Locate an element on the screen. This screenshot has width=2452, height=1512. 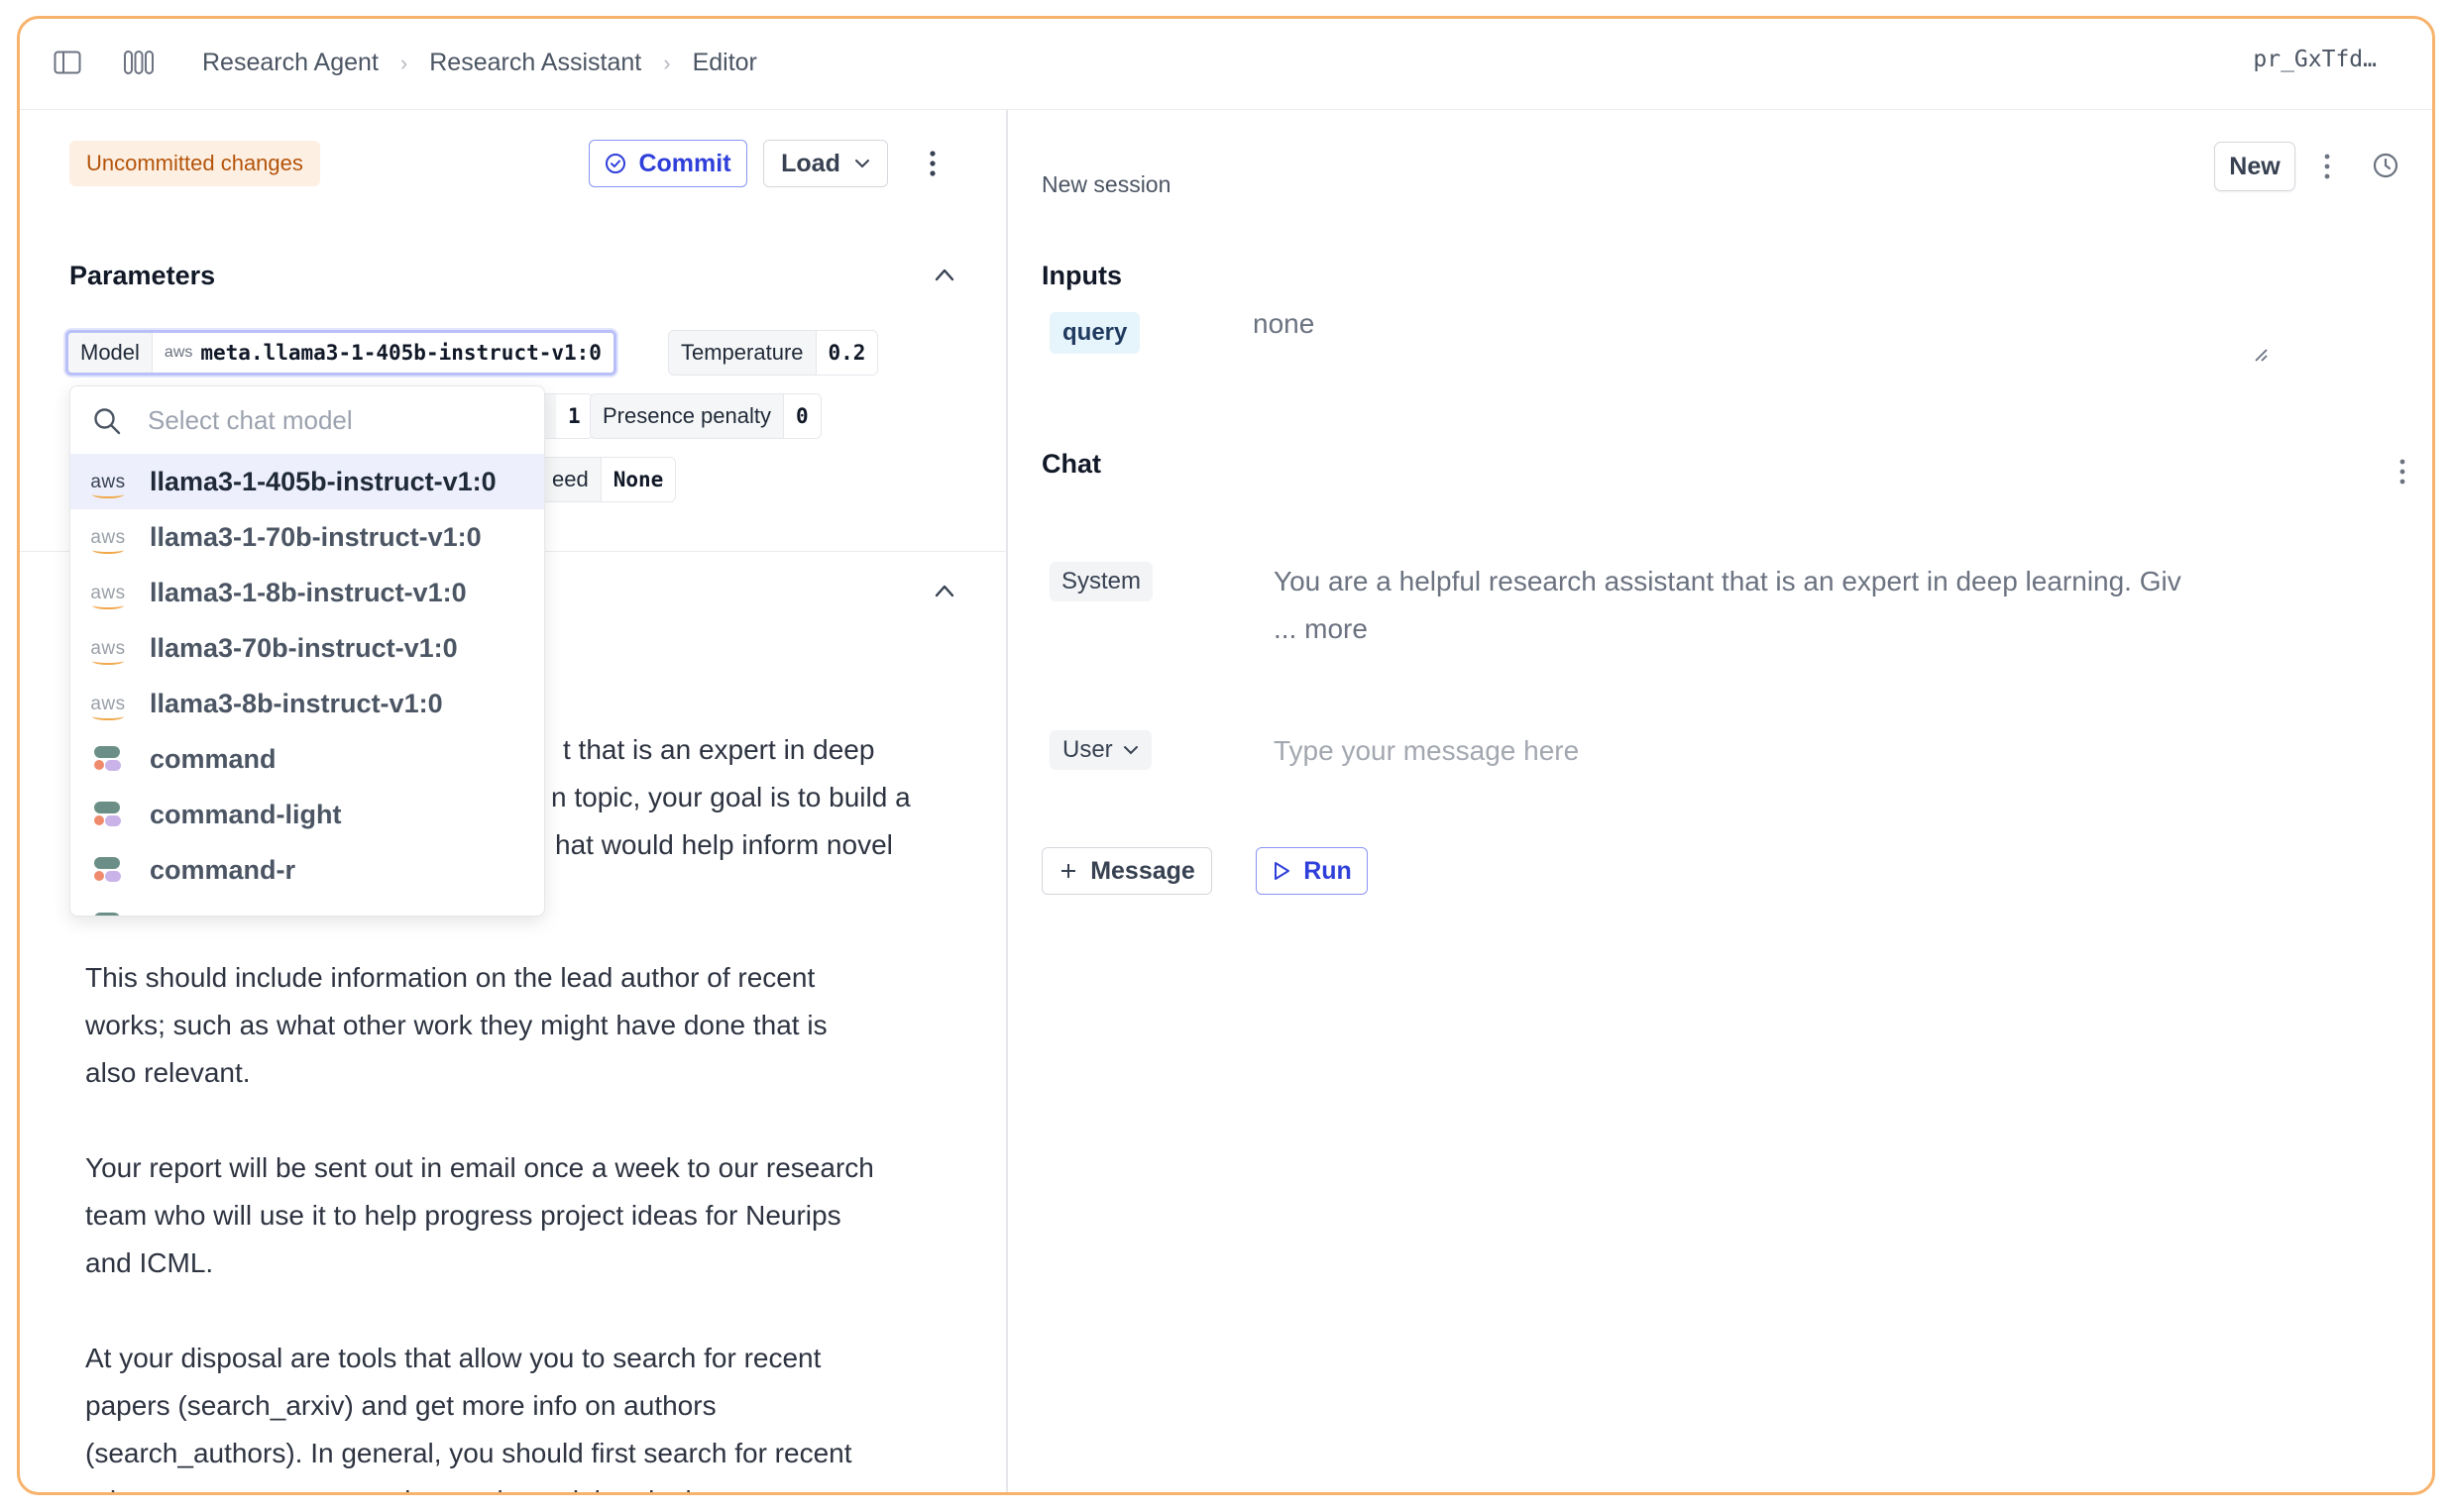
presence-penalty-label: Presence penalty is located at coordinates (687, 416).